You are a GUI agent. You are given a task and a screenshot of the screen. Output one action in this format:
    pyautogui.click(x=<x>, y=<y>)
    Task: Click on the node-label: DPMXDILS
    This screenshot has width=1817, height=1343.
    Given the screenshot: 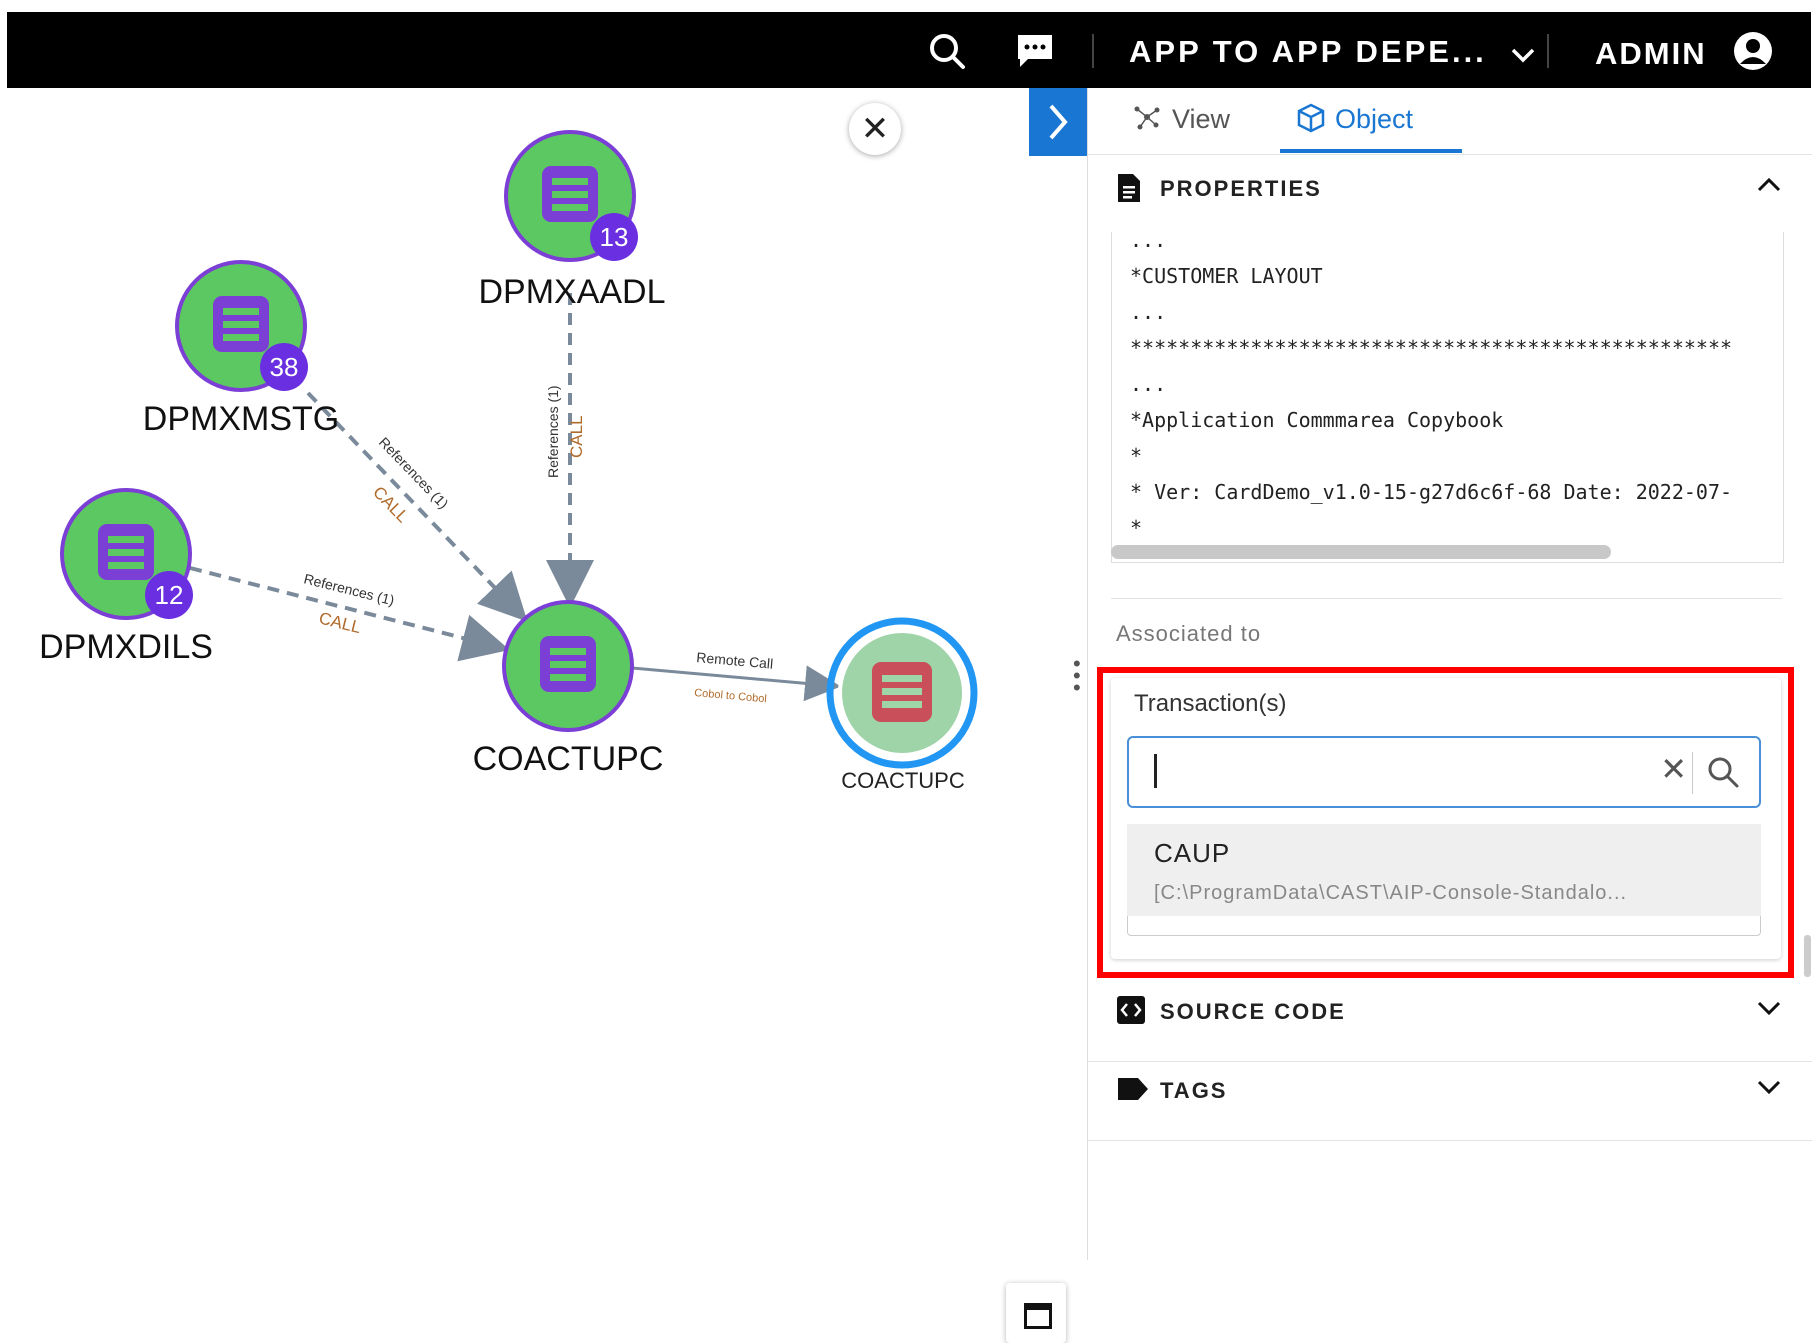 What is the action you would take?
    pyautogui.click(x=126, y=647)
    